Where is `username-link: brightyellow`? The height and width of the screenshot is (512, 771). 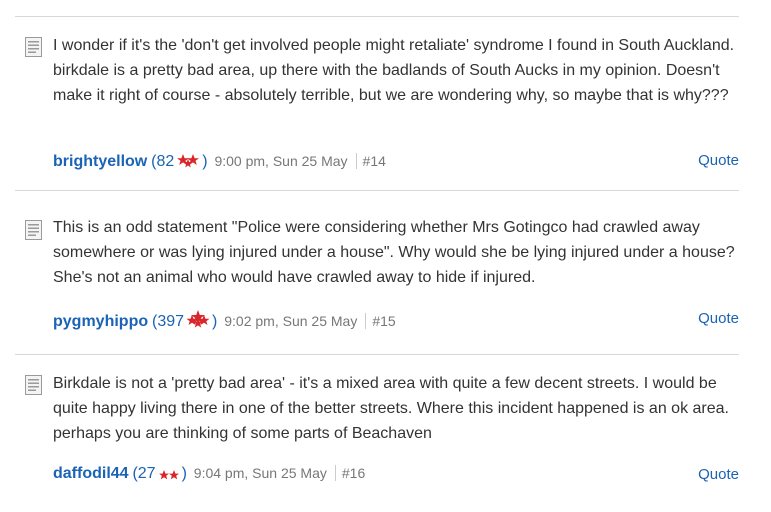
username-link: brightyellow is located at coordinates (100, 161).